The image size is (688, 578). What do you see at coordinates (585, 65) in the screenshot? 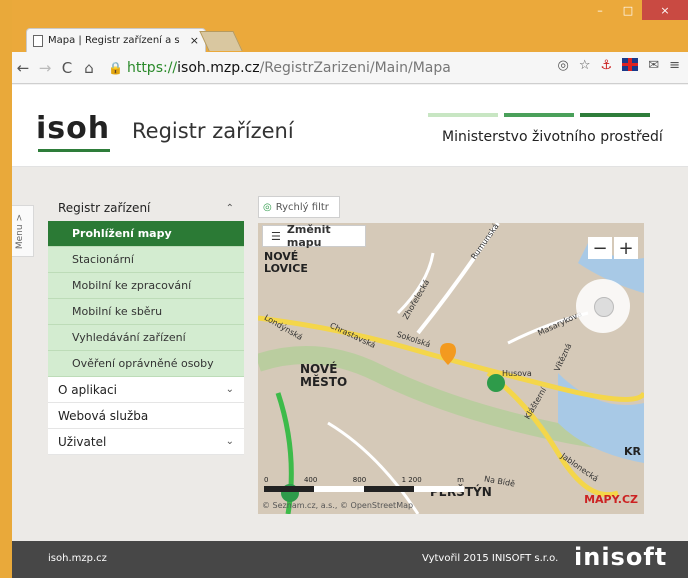
I see `star-icon: ☆` at bounding box center [585, 65].